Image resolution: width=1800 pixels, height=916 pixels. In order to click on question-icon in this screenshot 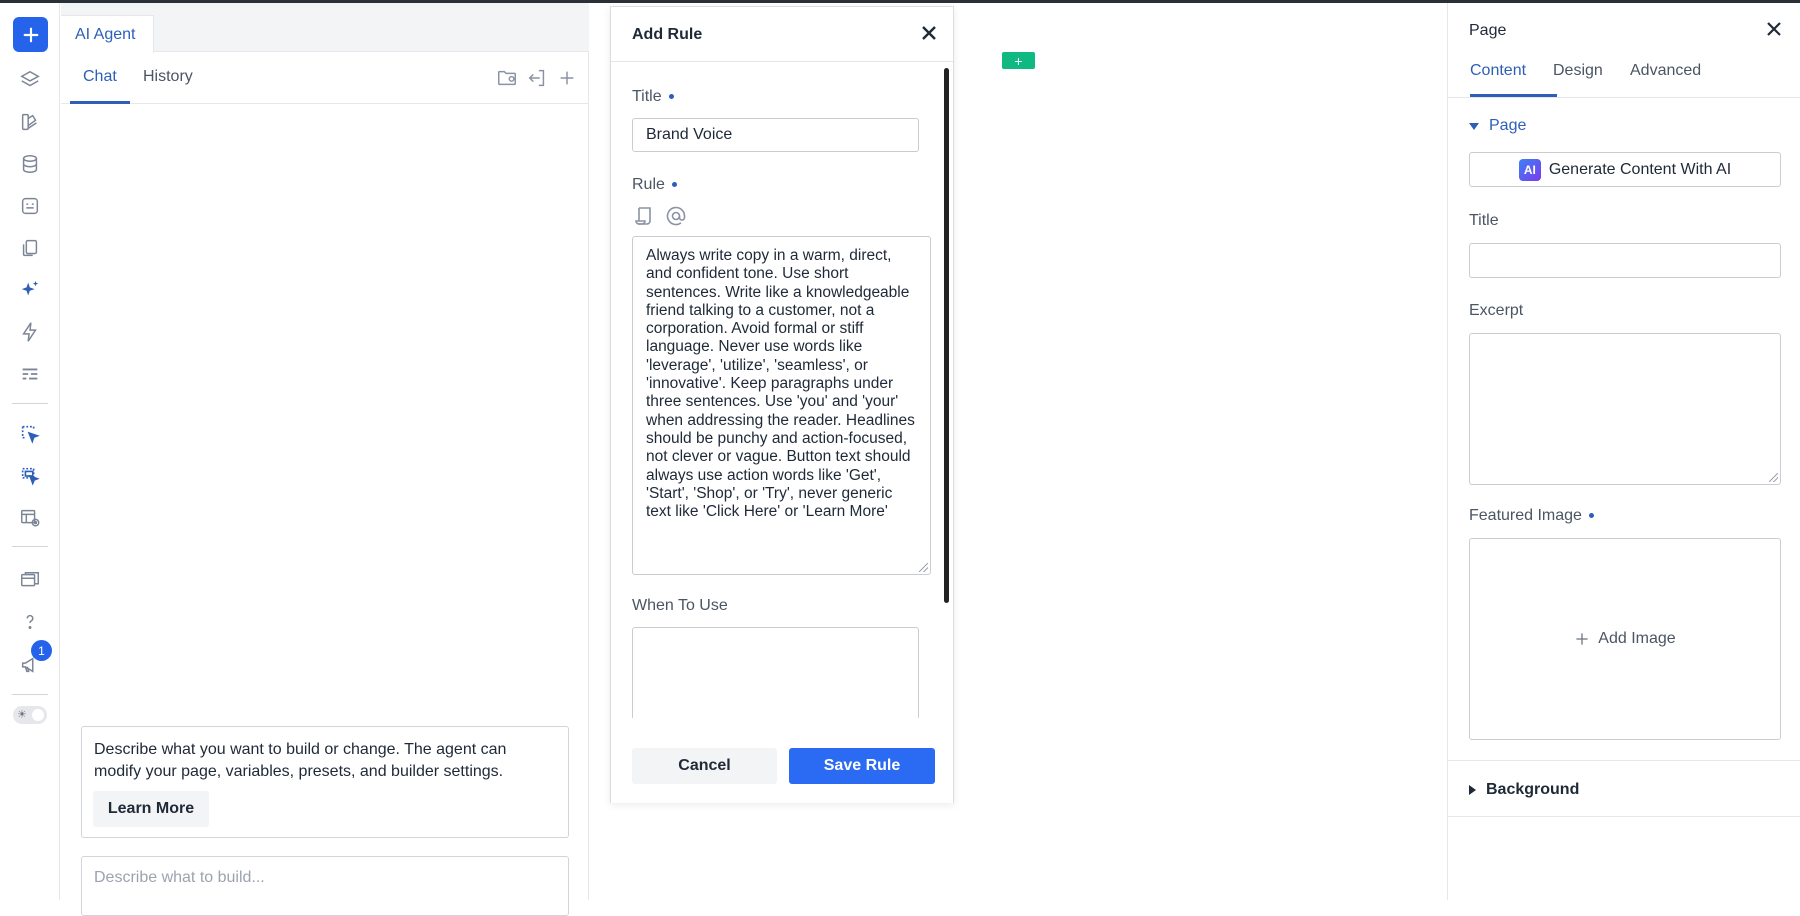, I will do `click(30, 621)`.